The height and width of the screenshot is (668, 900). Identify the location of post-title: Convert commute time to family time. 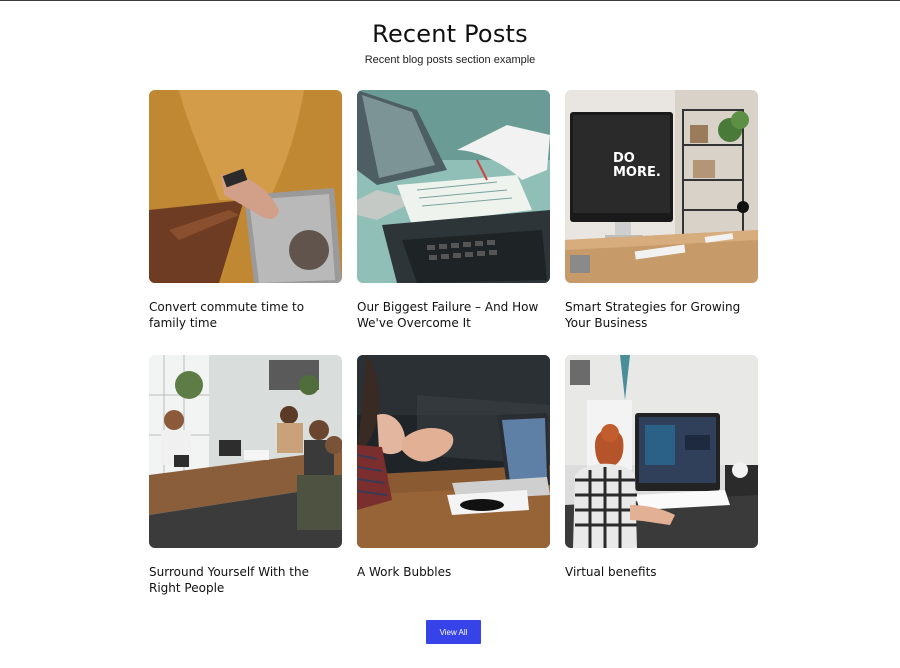
(245, 315).